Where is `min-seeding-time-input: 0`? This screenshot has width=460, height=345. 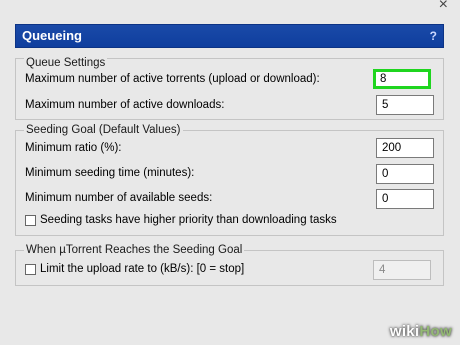 min-seeding-time-input: 0 is located at coordinates (405, 174).